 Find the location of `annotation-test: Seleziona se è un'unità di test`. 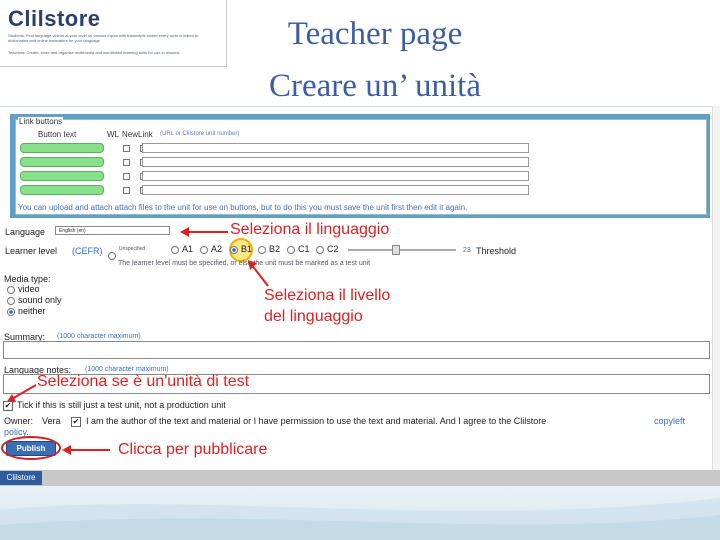

annotation-test: Seleziona se è un'unità di test is located at coordinates (143, 381).